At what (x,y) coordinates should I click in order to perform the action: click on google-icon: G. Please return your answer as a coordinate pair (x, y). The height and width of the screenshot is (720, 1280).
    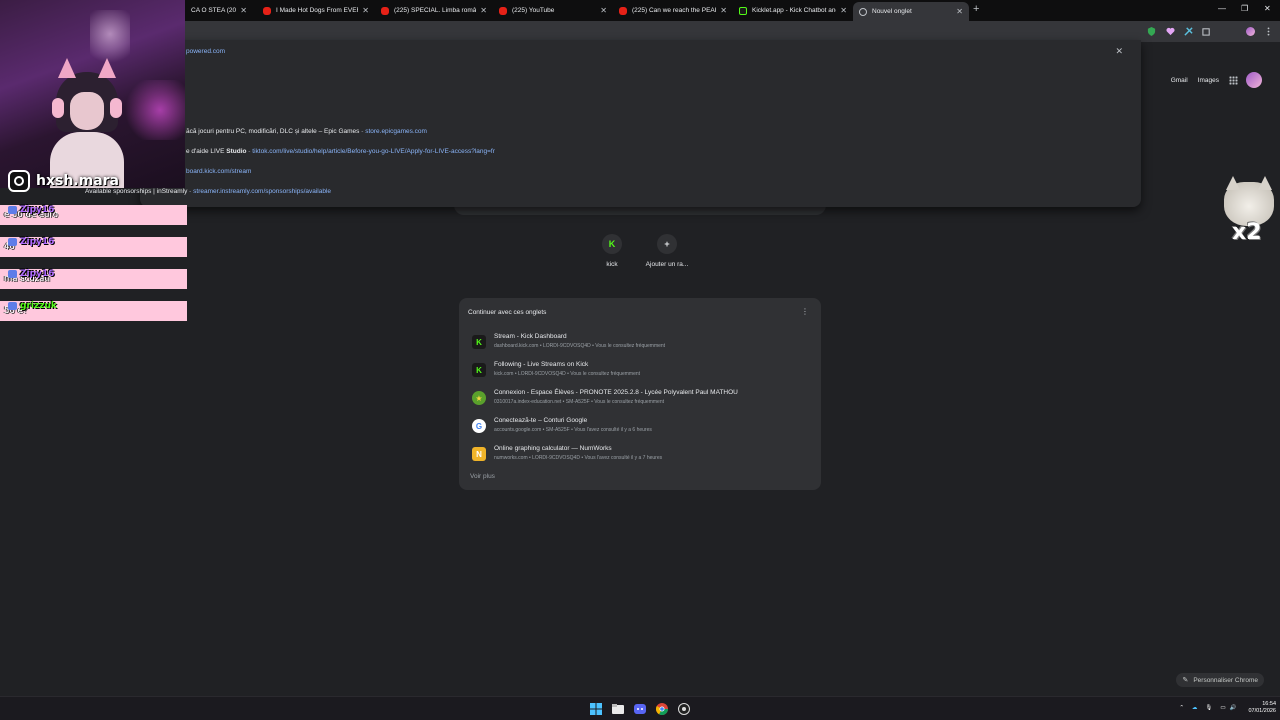
    Looking at the image, I should click on (479, 426).